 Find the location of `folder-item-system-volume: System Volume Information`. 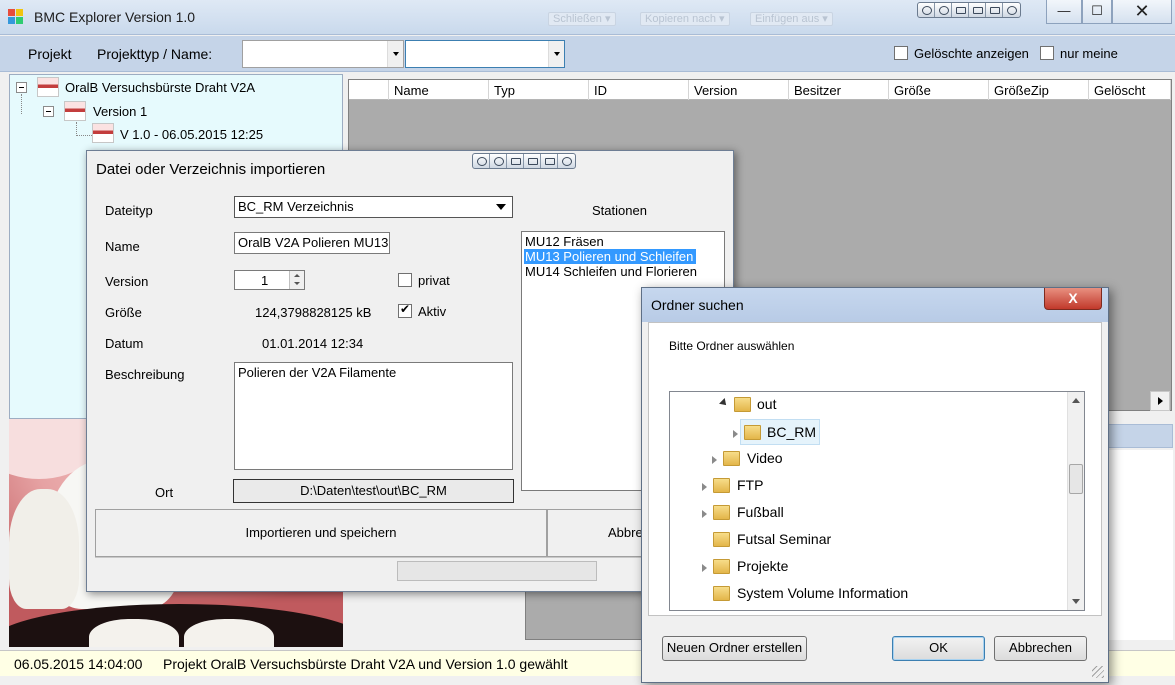

folder-item-system-volume: System Volume Information is located at coordinates (868, 594).